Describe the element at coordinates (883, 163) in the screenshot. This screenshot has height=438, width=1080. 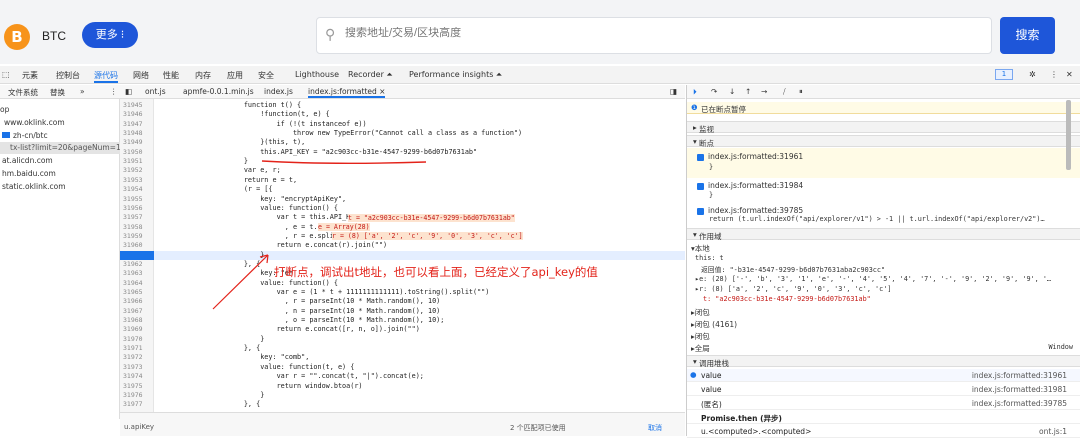
I see `breakpoint-item: index.js:formatted:31961 }` at that location.